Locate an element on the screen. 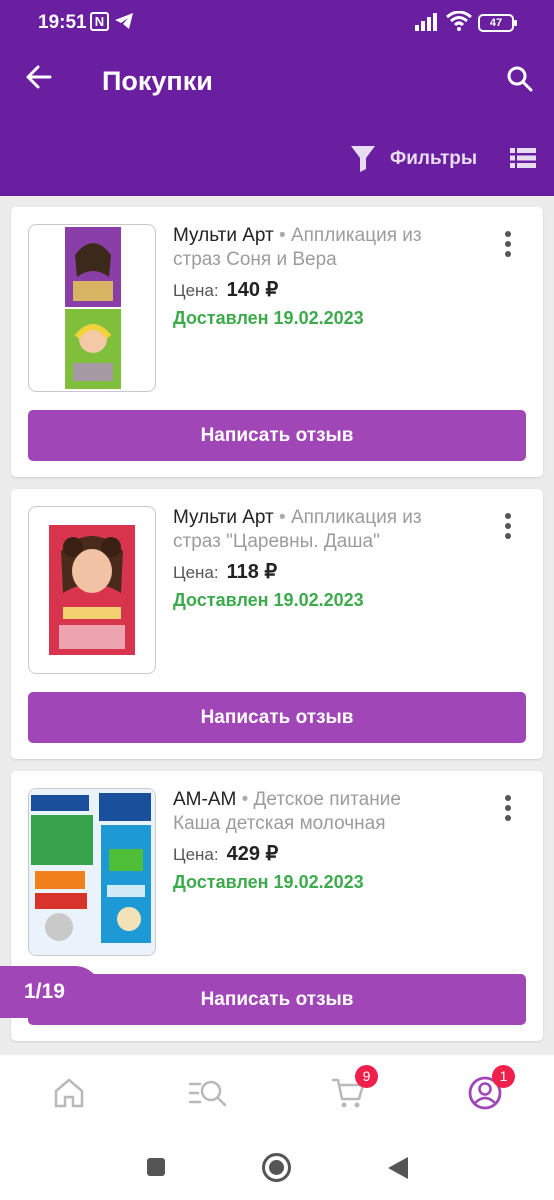  system-navigation is located at coordinates (277, 1166).